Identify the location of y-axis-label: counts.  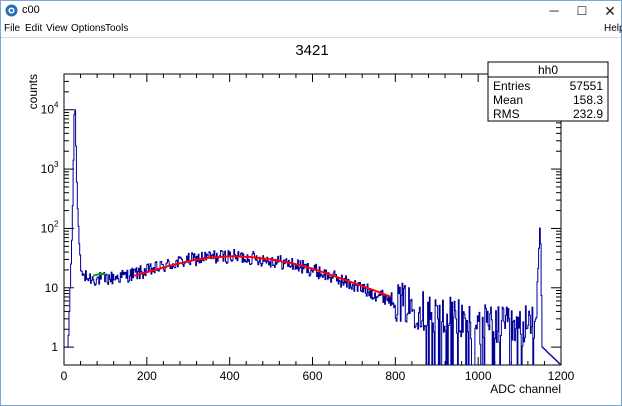
(33, 91).